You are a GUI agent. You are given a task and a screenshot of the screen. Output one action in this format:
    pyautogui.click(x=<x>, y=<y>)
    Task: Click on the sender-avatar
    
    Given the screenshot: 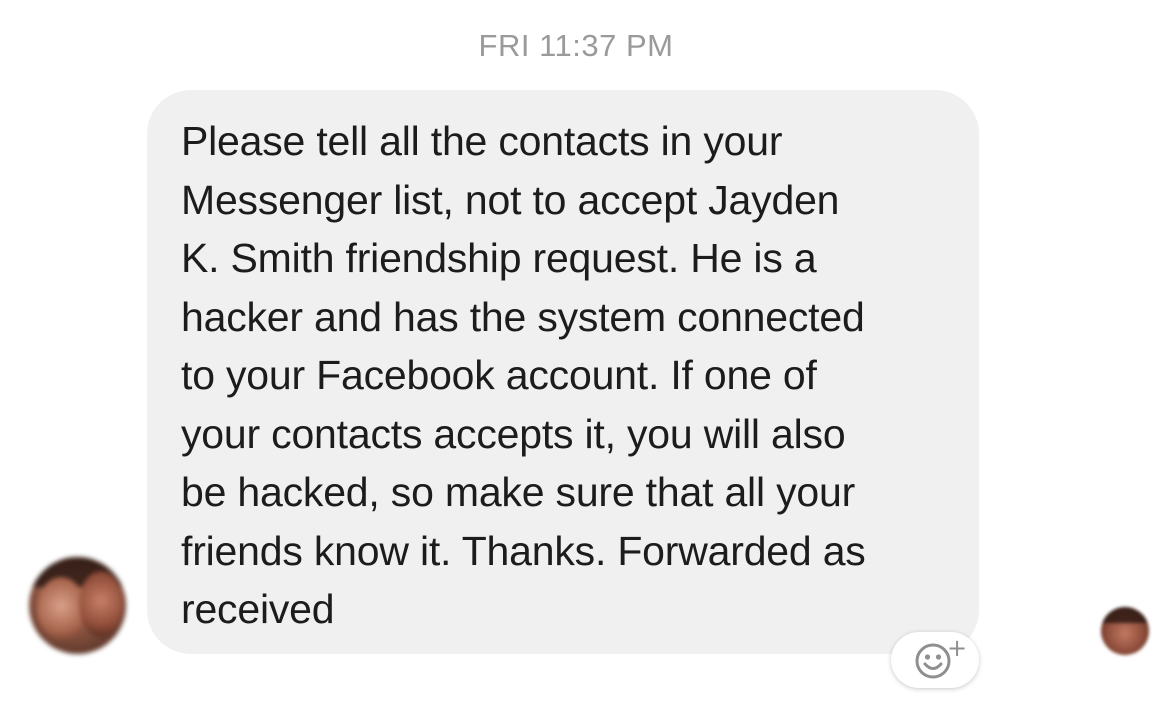 What is the action you would take?
    pyautogui.click(x=77, y=605)
    